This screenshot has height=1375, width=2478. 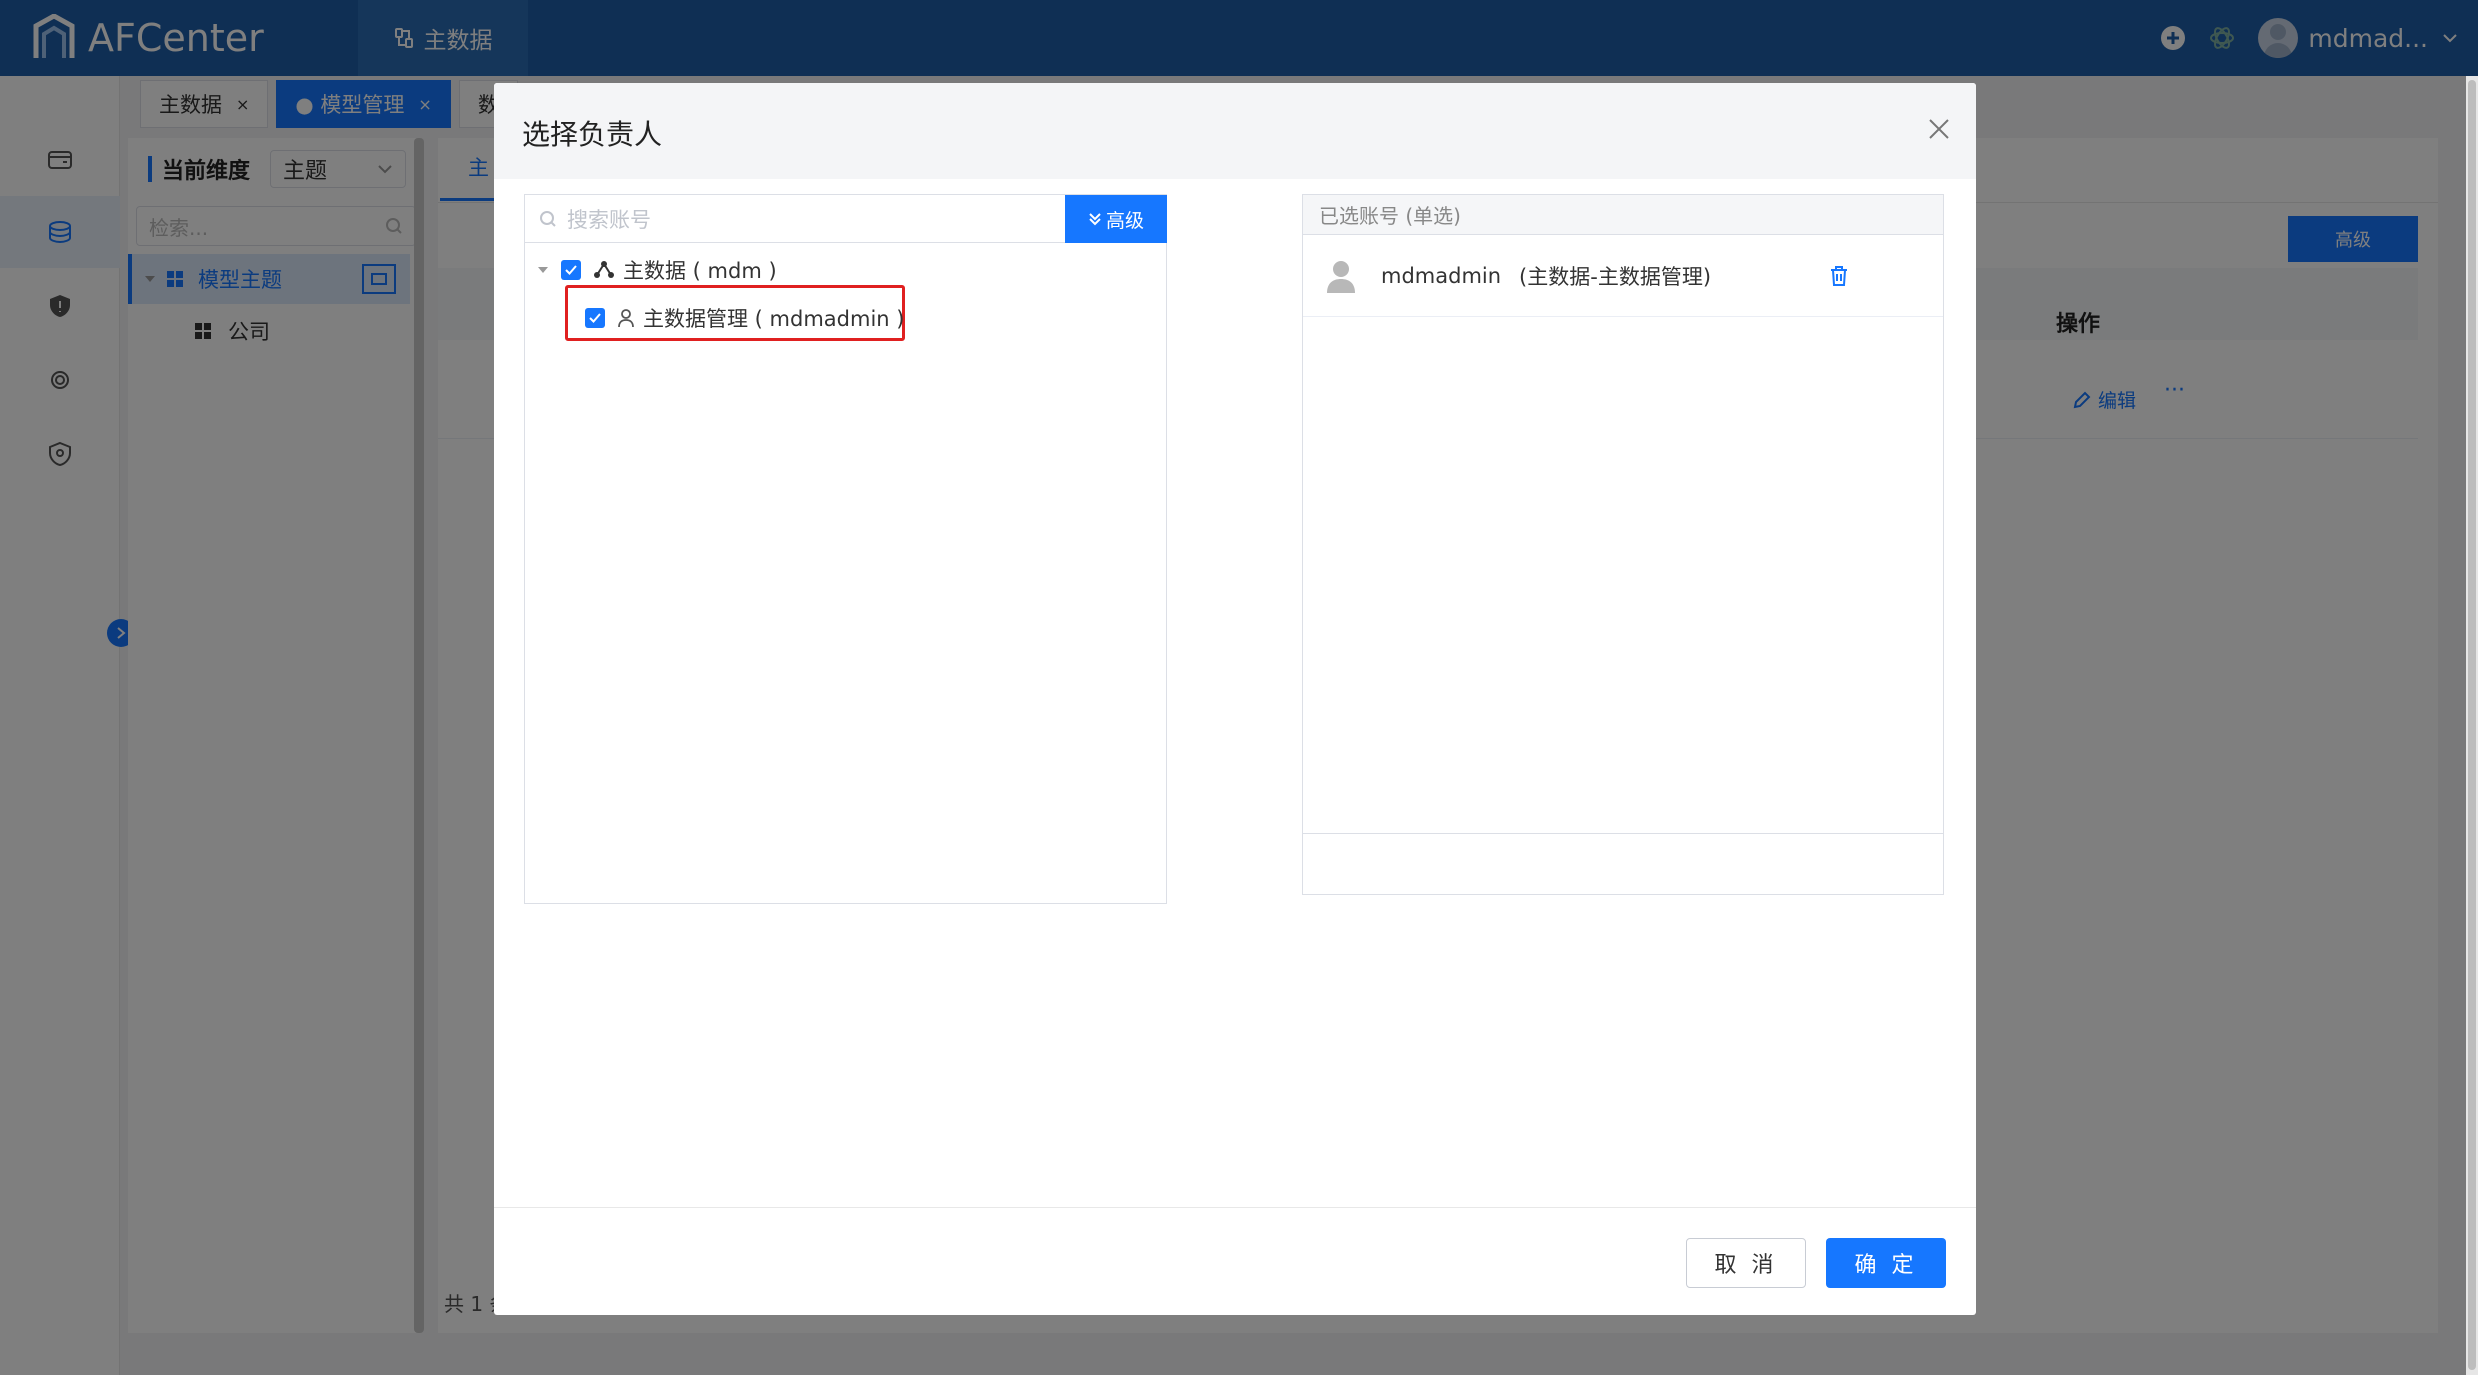 I want to click on tree-node-user: 主数据管理 ( mdmadmin ), so click(x=744, y=318).